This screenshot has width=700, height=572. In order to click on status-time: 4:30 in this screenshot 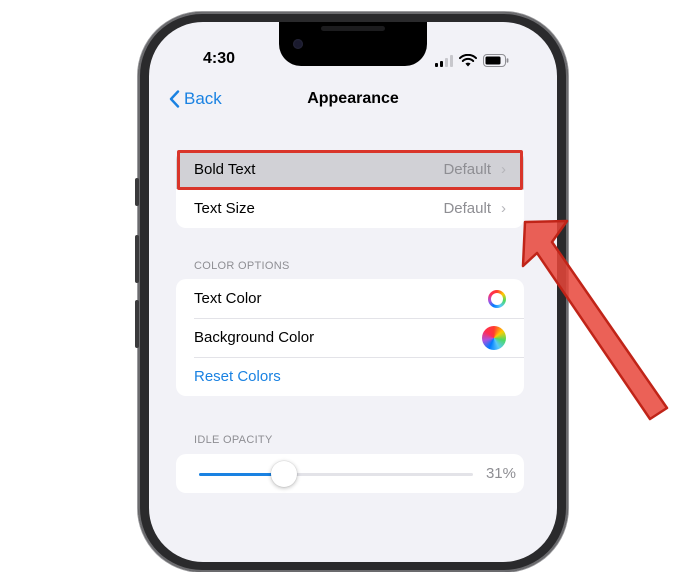, I will do `click(219, 58)`.